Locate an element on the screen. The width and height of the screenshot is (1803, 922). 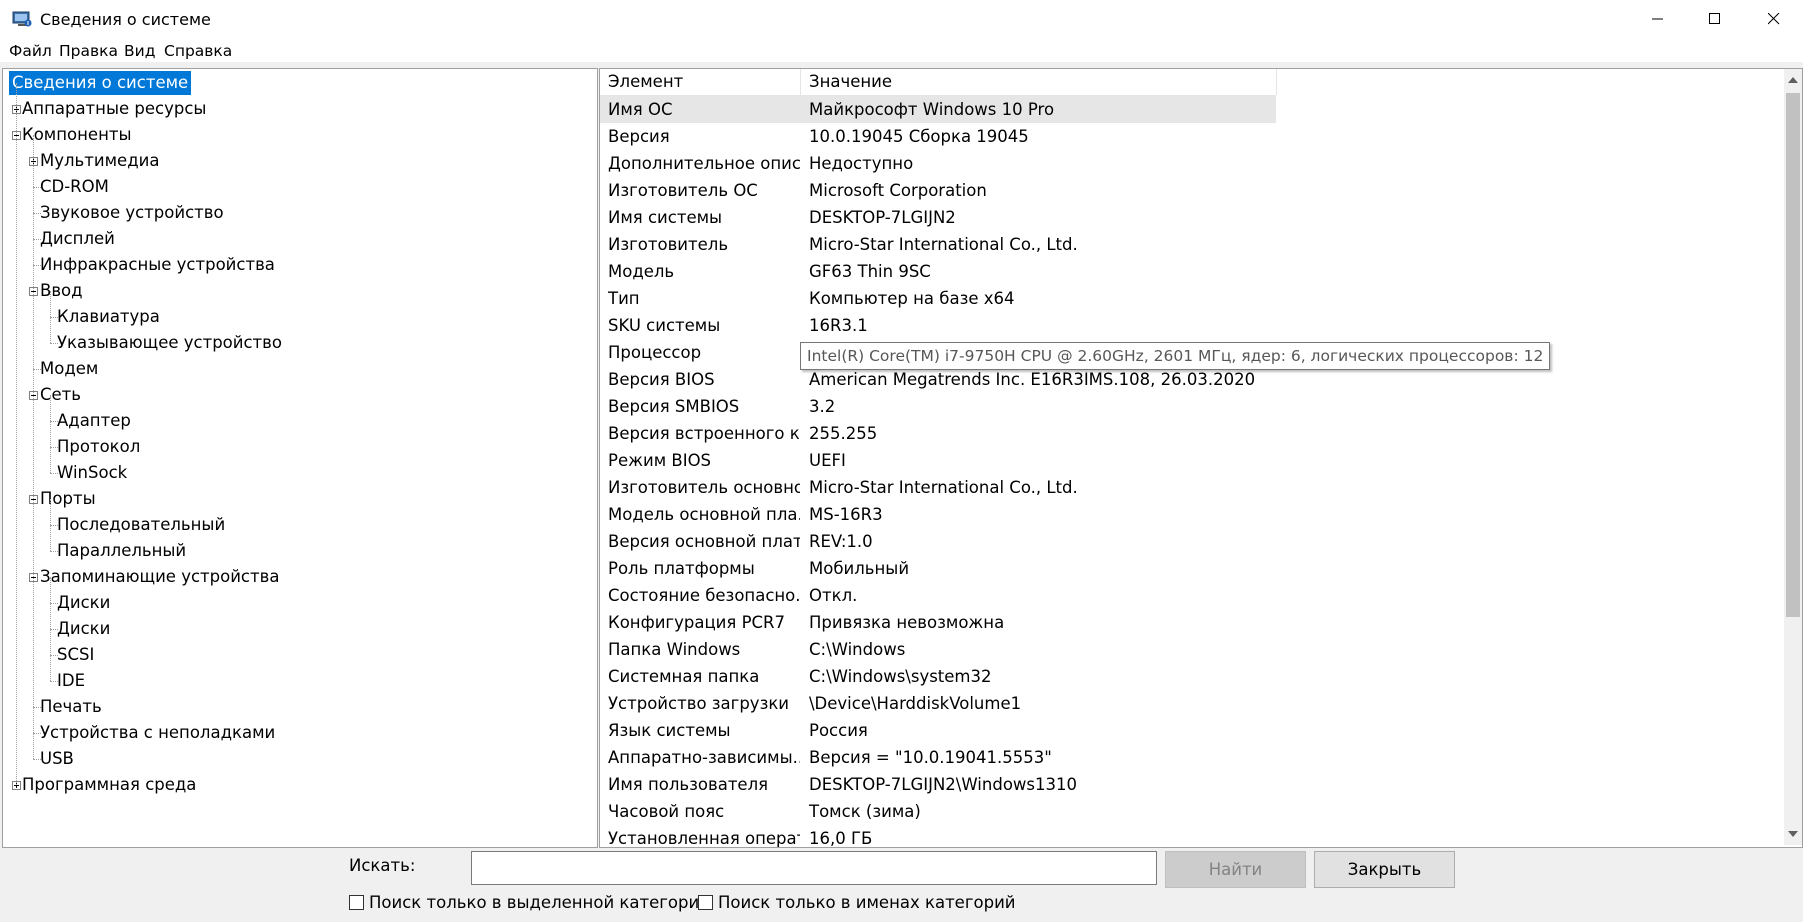
search-input is located at coordinates (814, 868).